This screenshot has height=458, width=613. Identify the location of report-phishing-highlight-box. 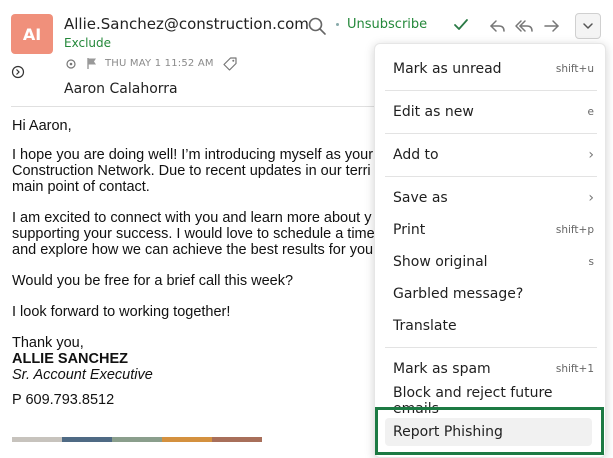
(489, 431).